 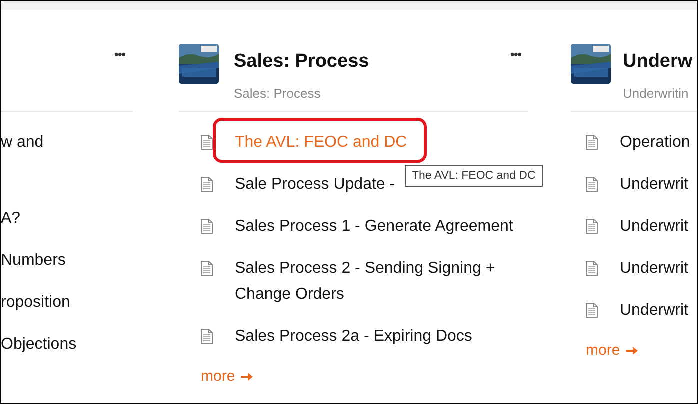 I want to click on document-link: roposition, so click(x=35, y=303).